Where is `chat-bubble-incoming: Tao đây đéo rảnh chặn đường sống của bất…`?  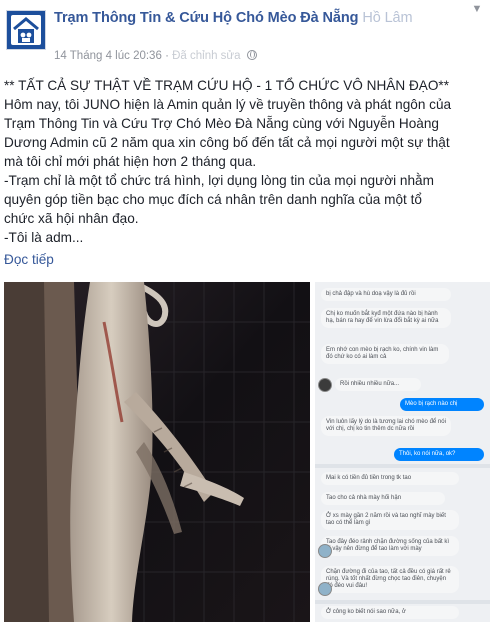 chat-bubble-incoming: Tao đây đéo rảnh chặn đường sống của bất… is located at coordinates (390, 546).